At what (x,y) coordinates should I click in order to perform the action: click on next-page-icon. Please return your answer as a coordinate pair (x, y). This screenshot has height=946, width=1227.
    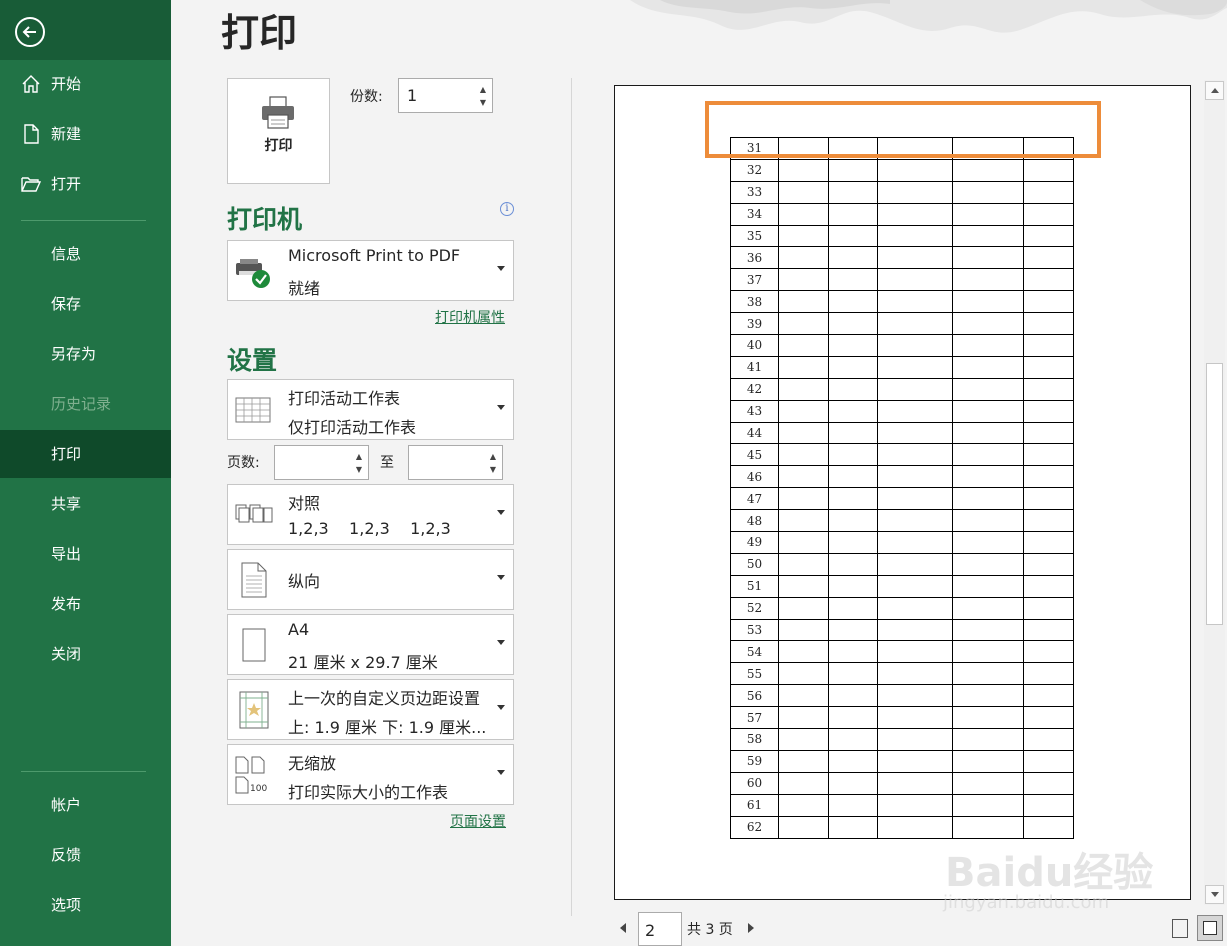
    Looking at the image, I should click on (751, 928).